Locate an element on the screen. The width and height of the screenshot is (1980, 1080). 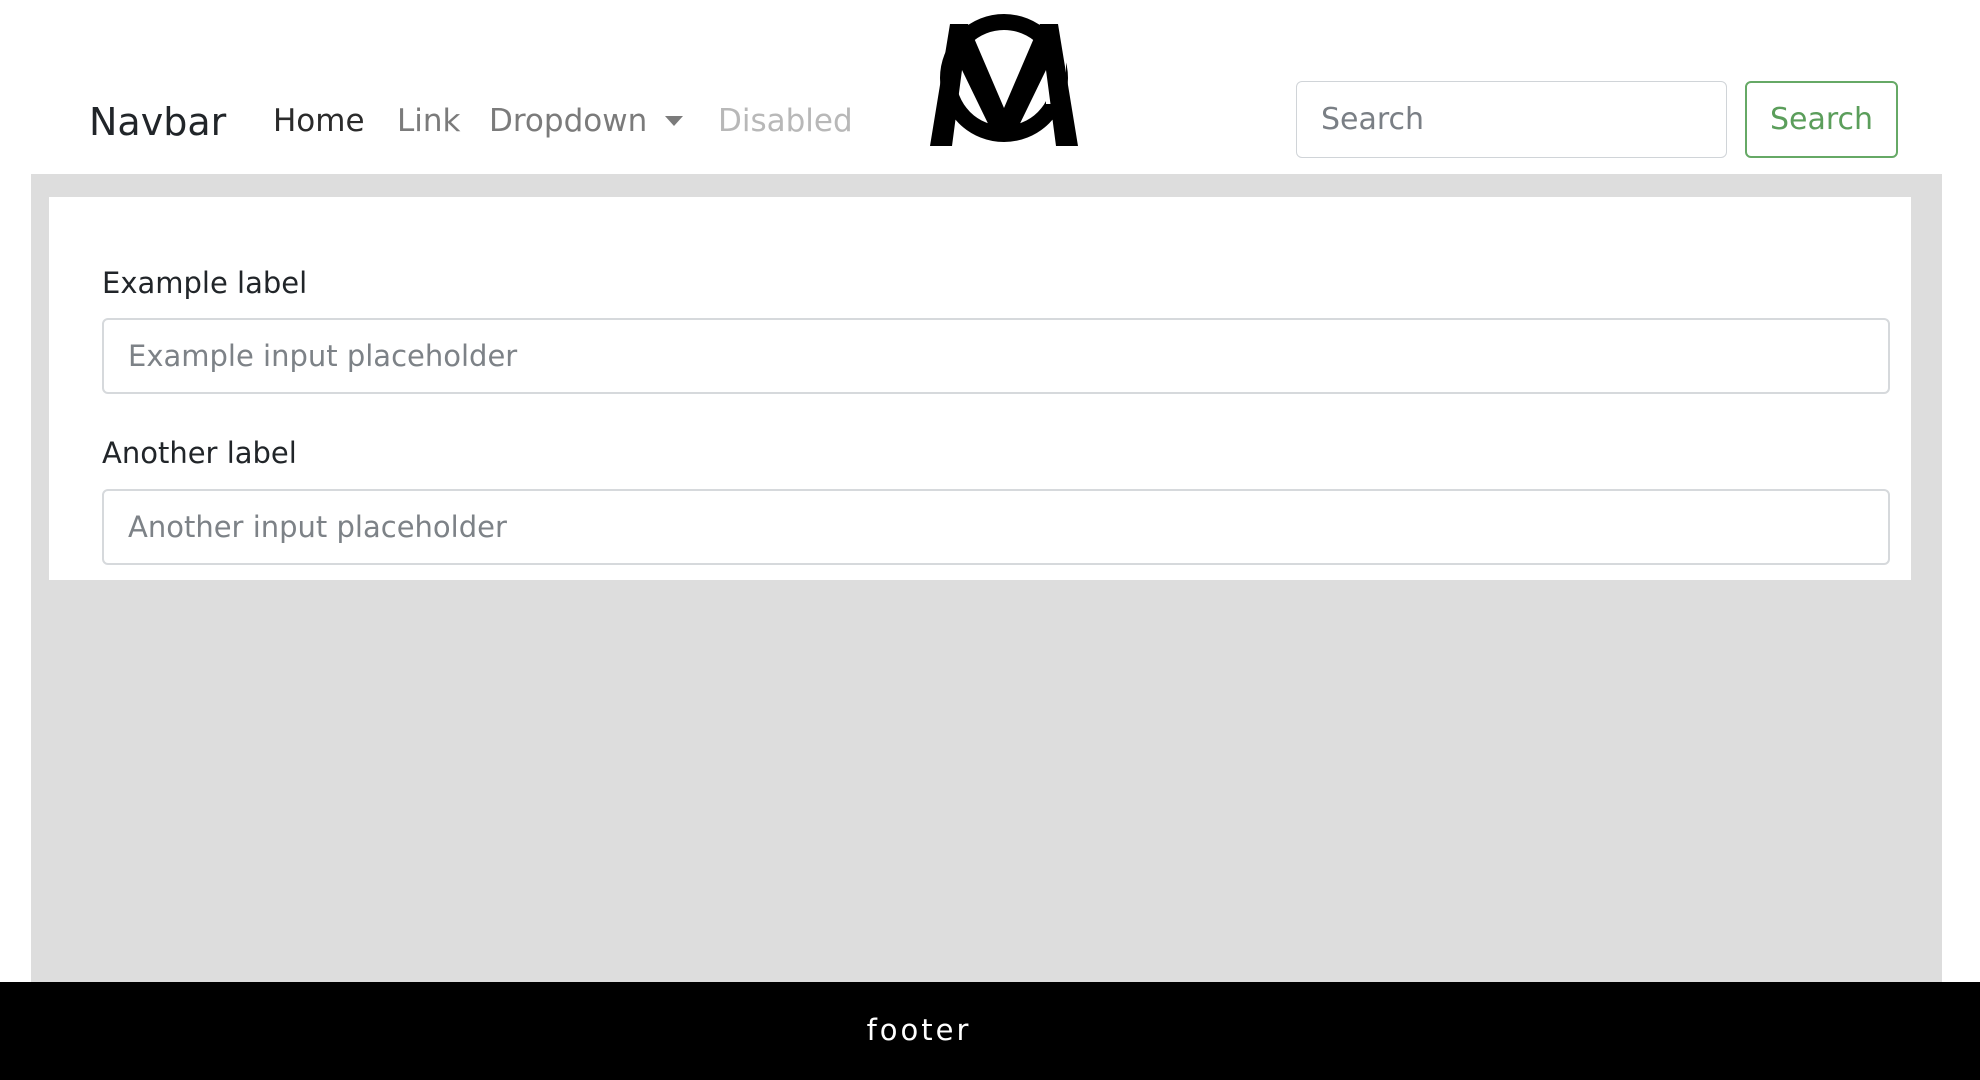
another-label: Another label is located at coordinates (199, 453).